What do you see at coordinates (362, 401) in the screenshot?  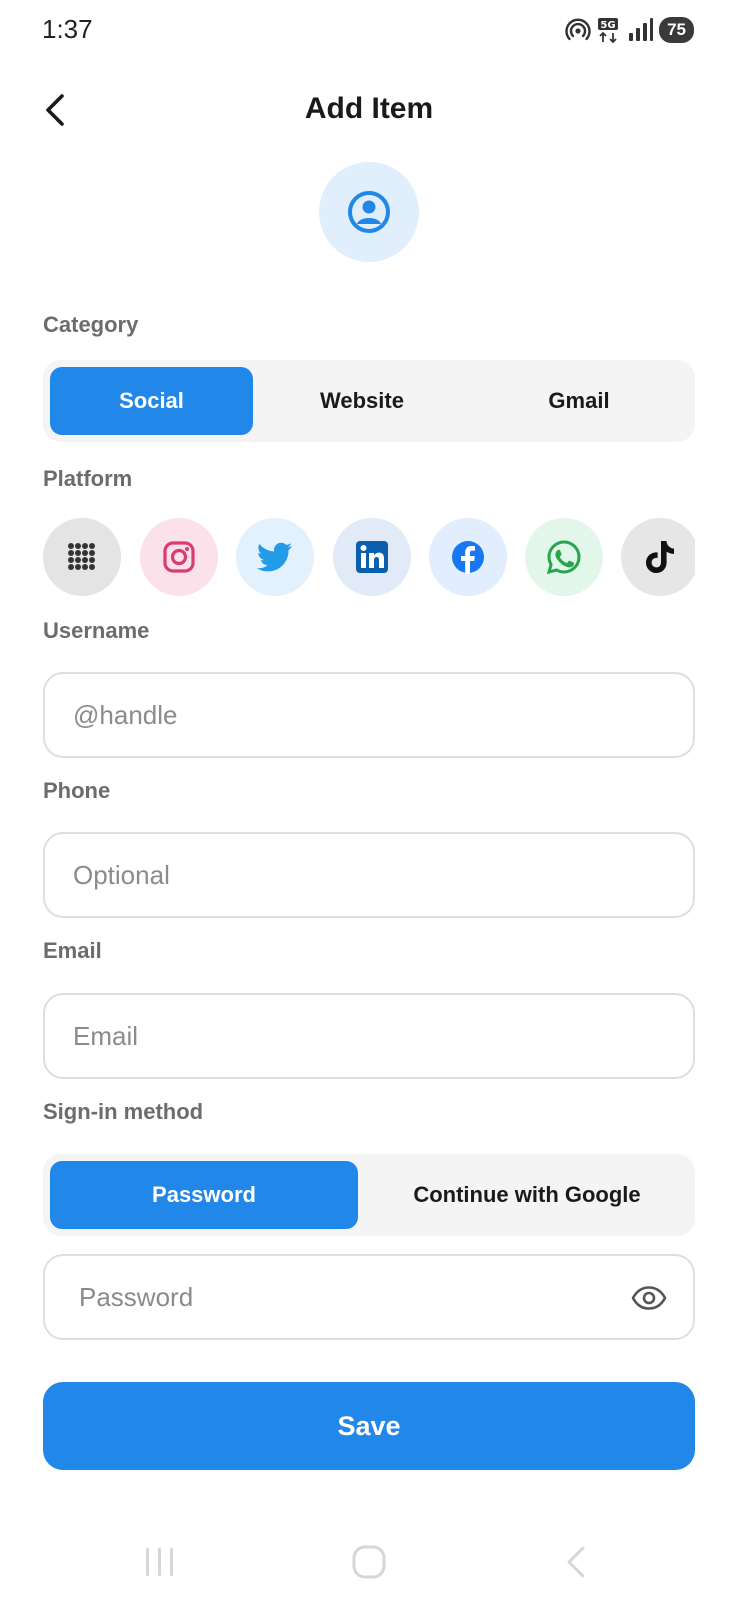 I see `category-option-website: Website` at bounding box center [362, 401].